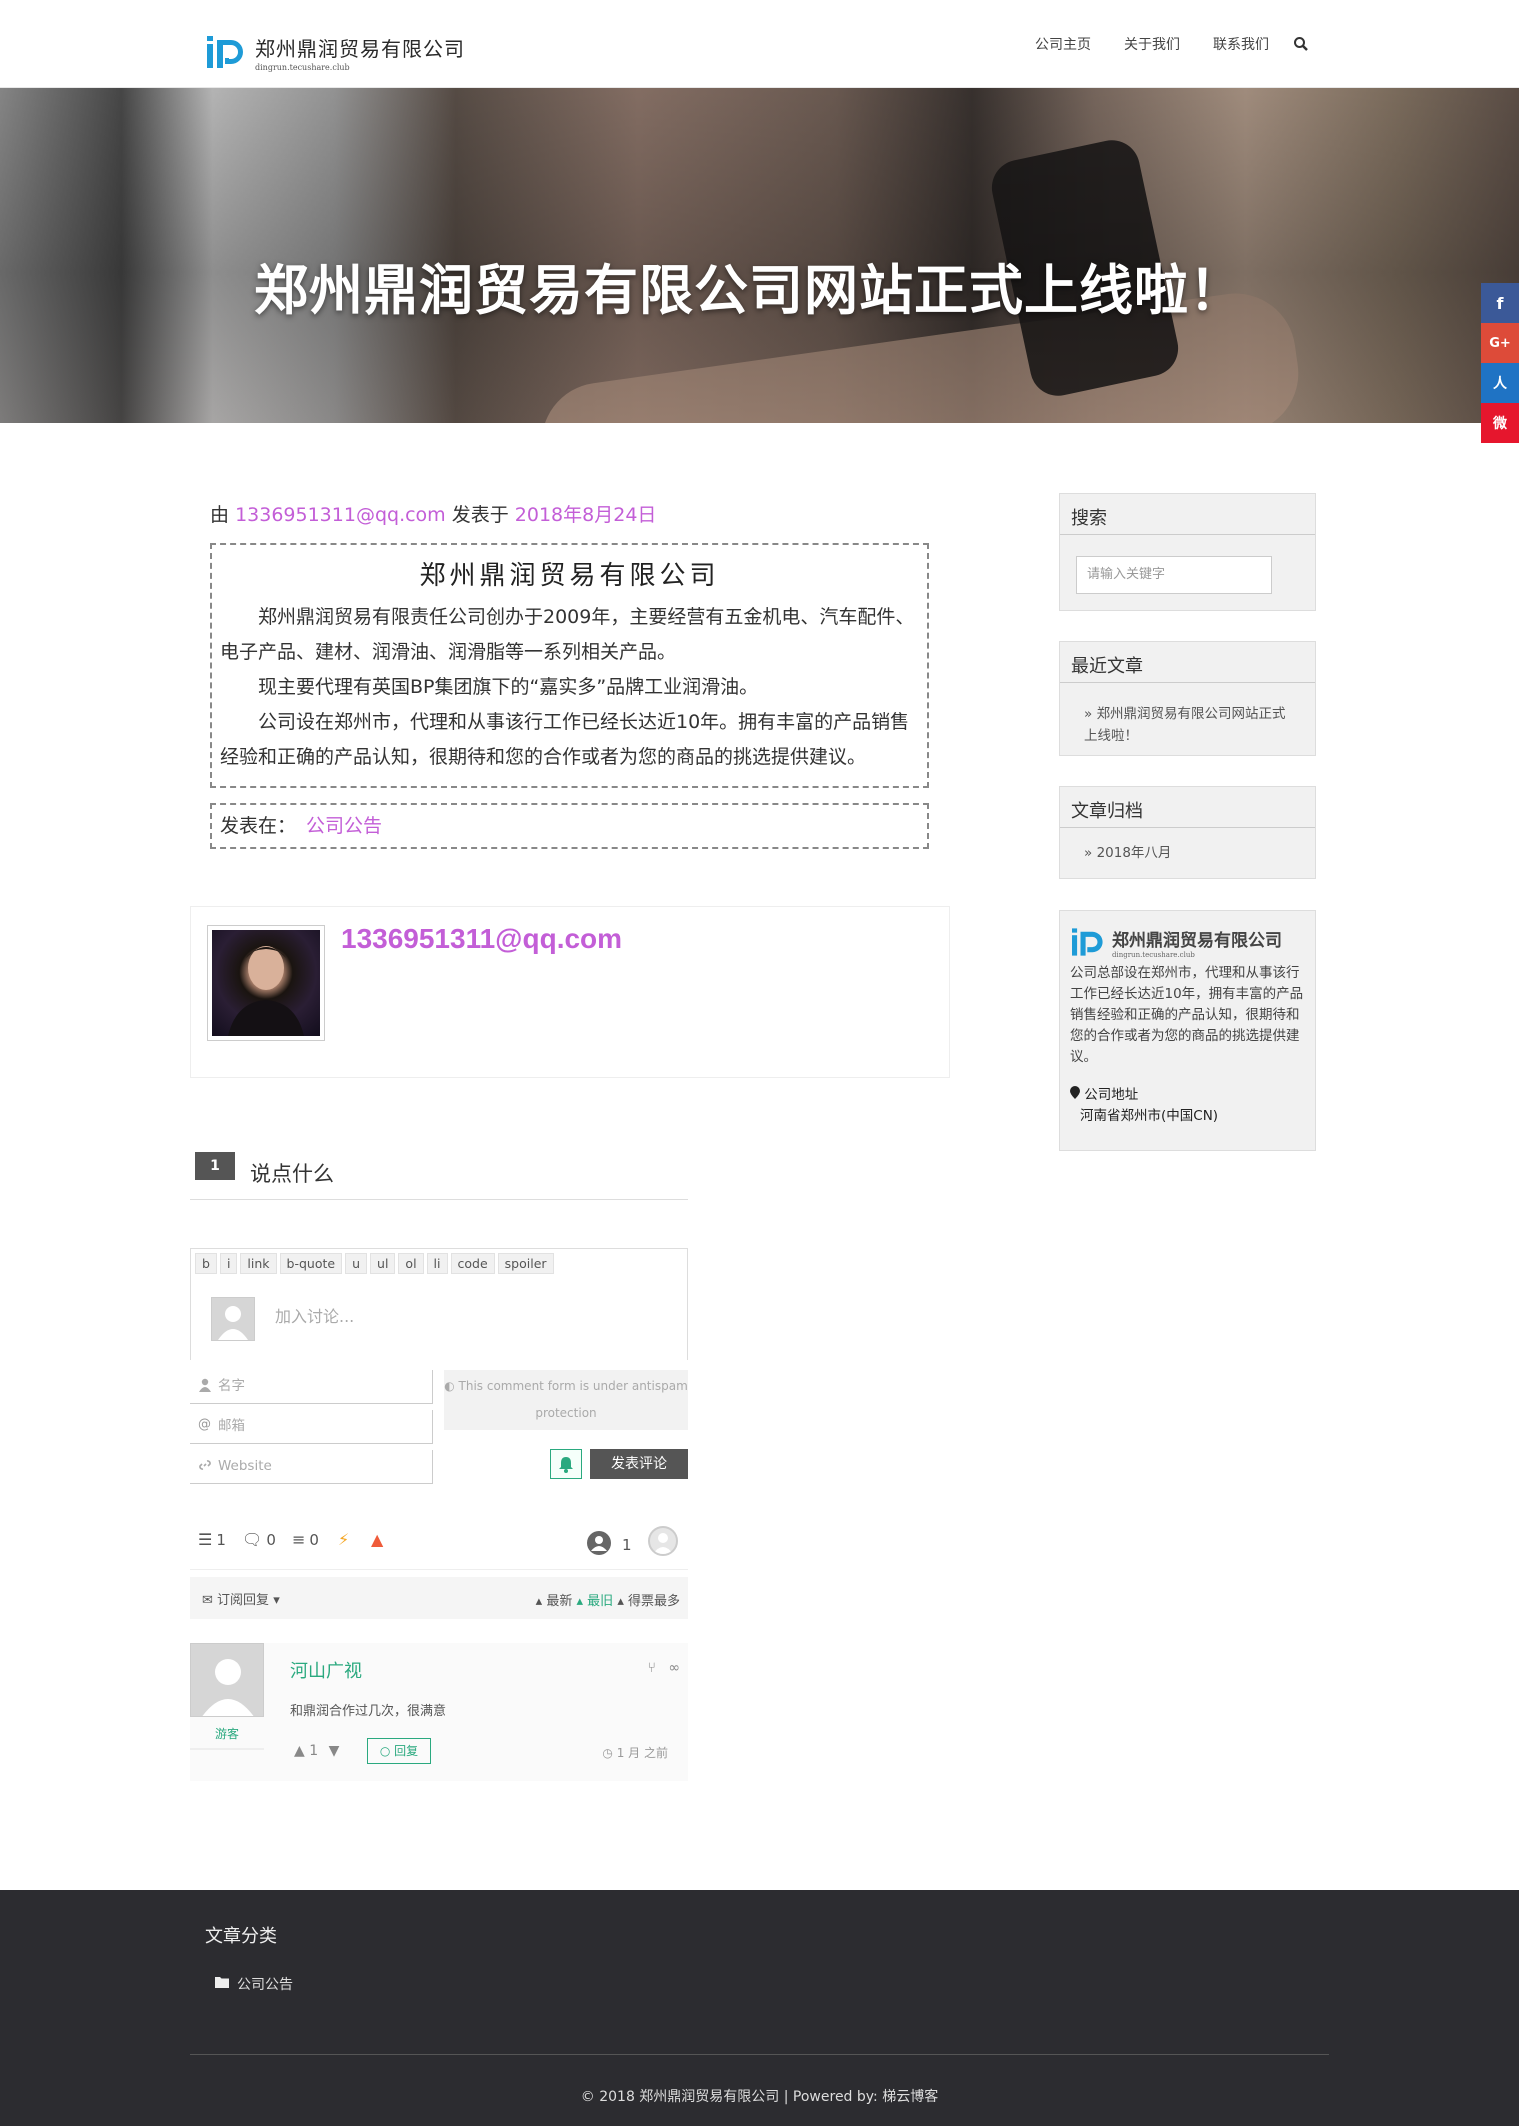 This screenshot has width=1519, height=2126. What do you see at coordinates (344, 826) in the screenshot?
I see `post-category-link: 公司公告` at bounding box center [344, 826].